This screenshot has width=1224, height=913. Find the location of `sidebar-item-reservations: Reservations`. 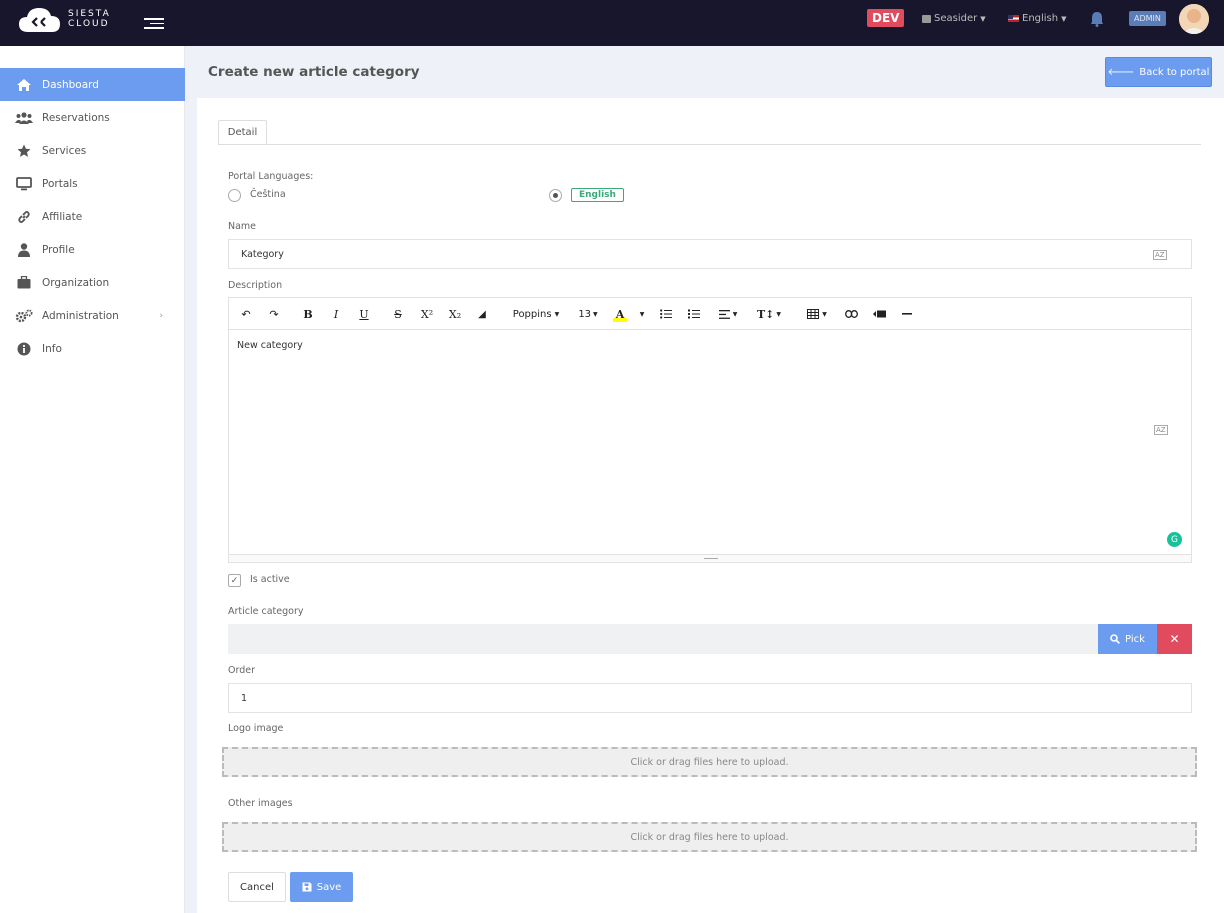

sidebar-item-reservations: Reservations is located at coordinates (92, 117).